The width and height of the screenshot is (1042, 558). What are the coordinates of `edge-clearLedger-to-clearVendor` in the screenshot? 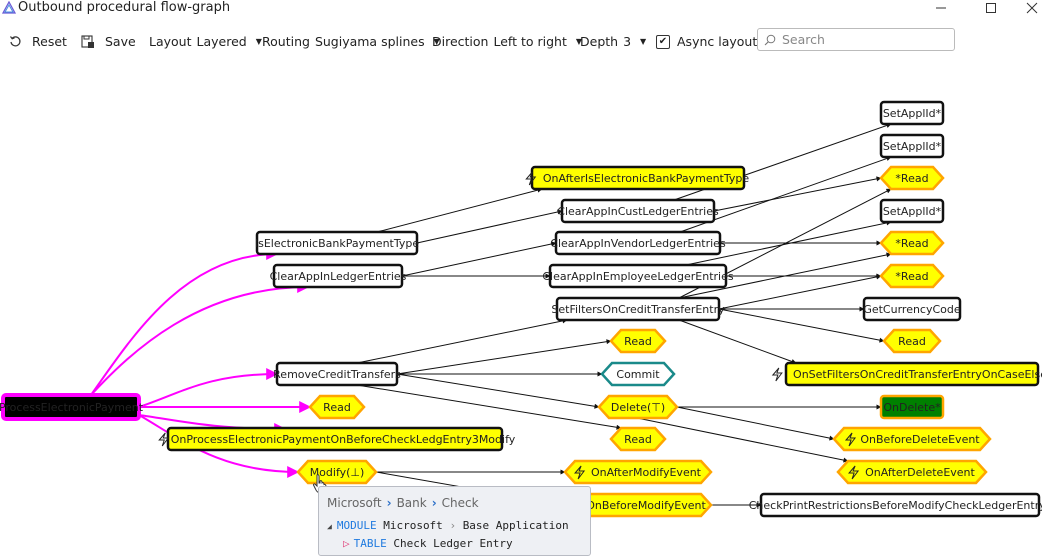 It's located at (479, 259).